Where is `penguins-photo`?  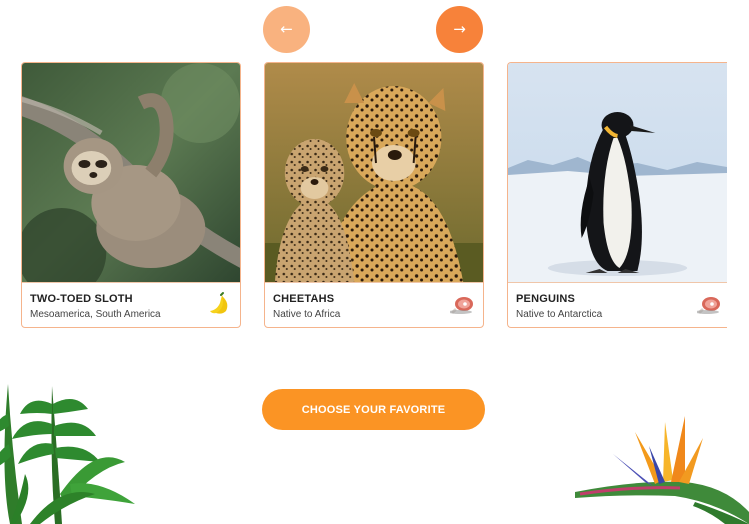
penguins-photo is located at coordinates (617, 172).